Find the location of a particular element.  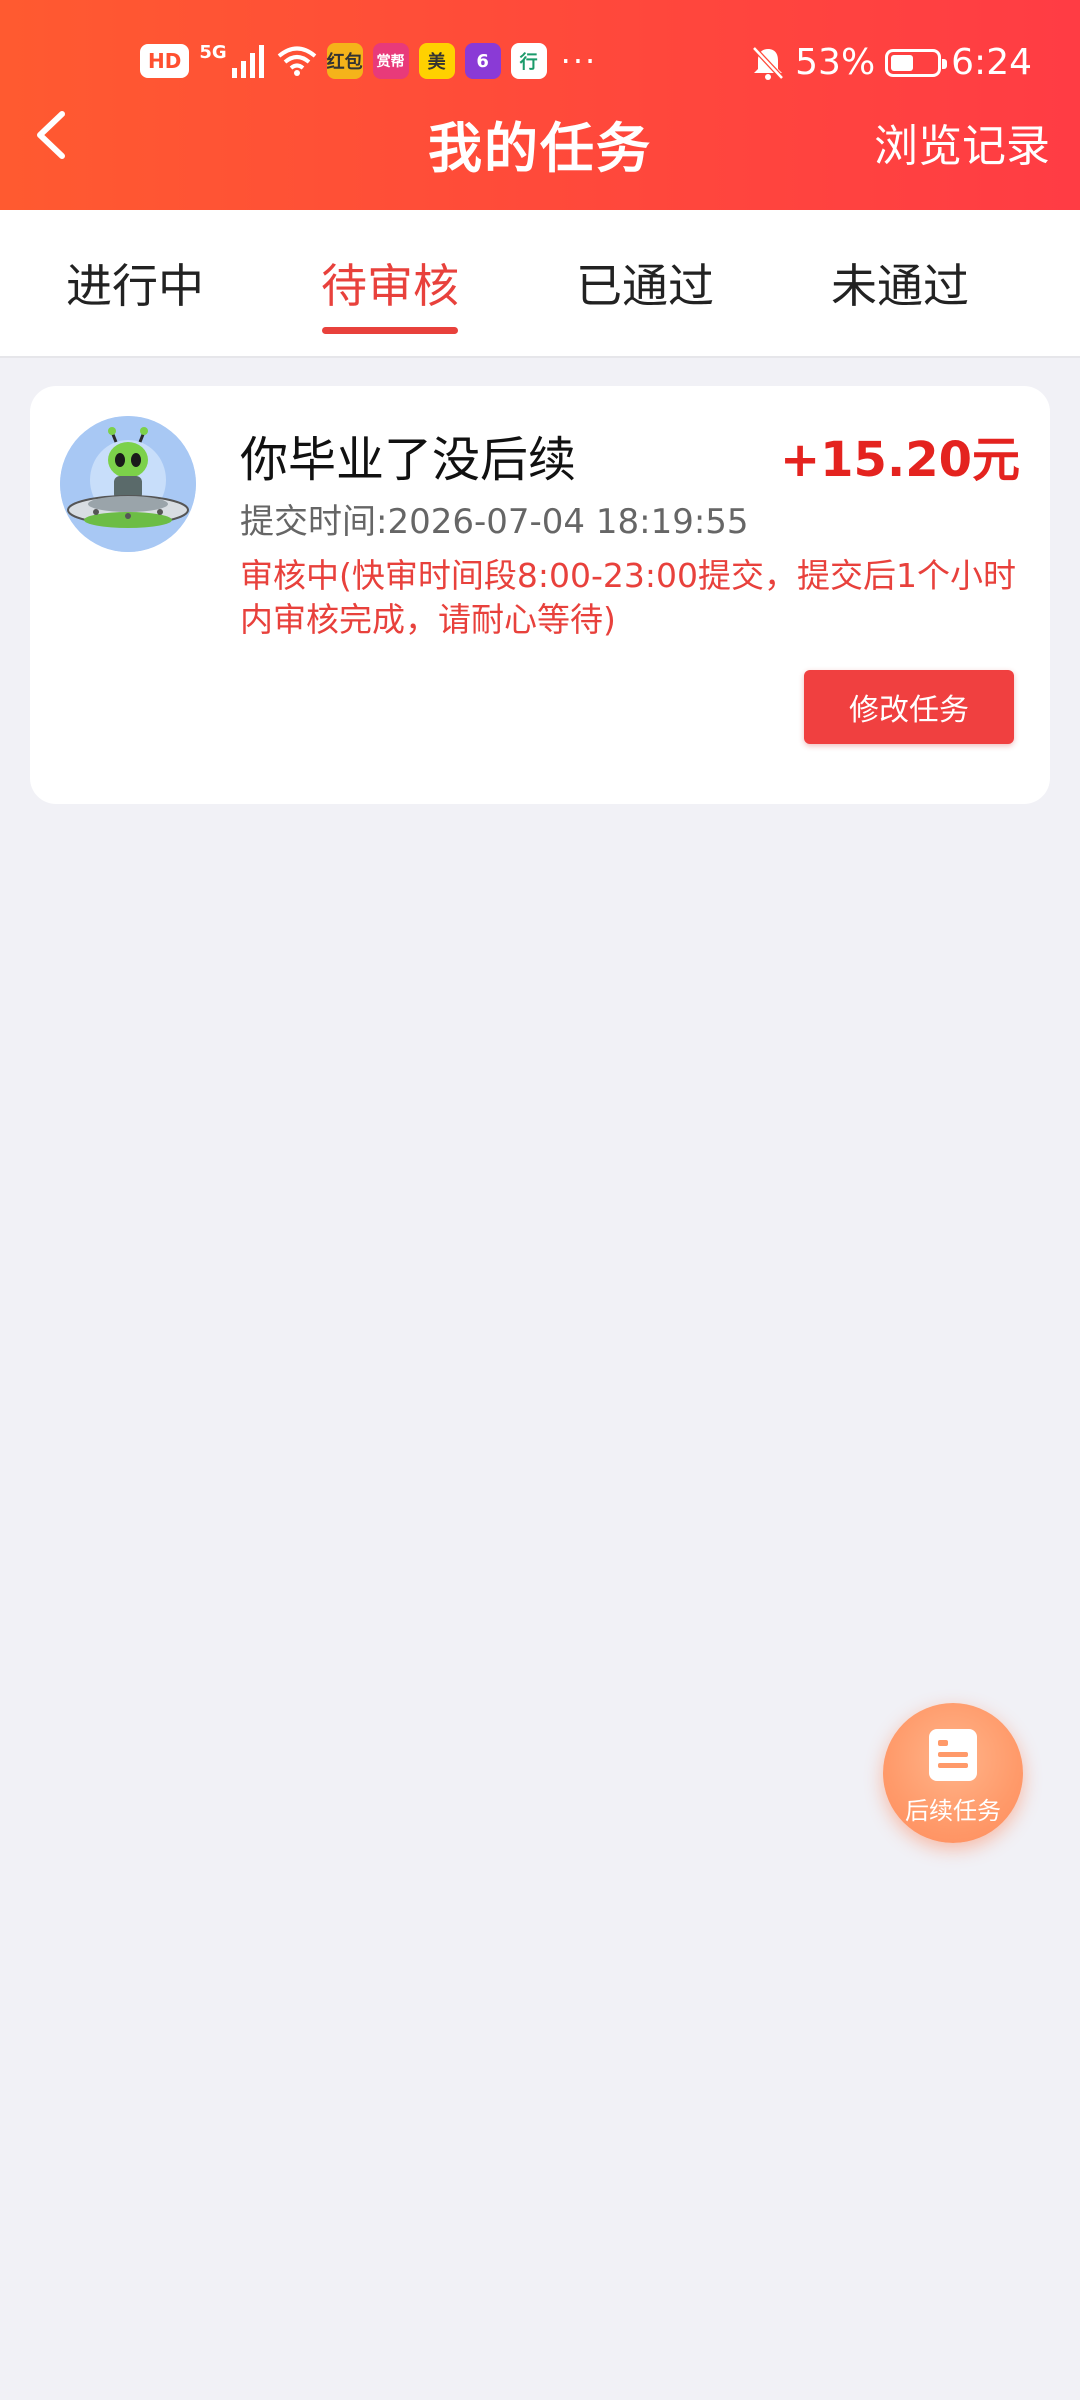

task-title: 你毕业了没后续 is located at coordinates (408, 460).